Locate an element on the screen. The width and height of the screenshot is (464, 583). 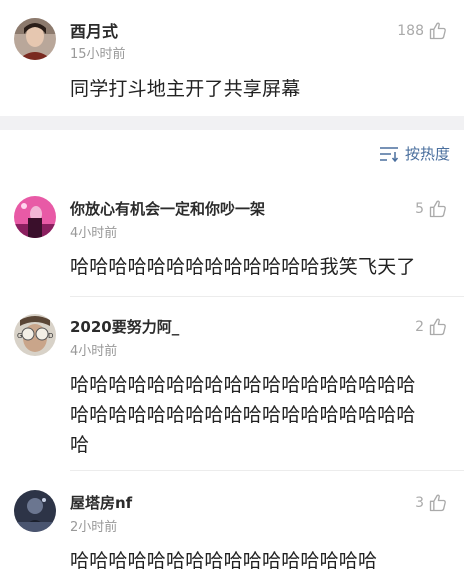
sort-button: 按热度 is located at coordinates (414, 153).